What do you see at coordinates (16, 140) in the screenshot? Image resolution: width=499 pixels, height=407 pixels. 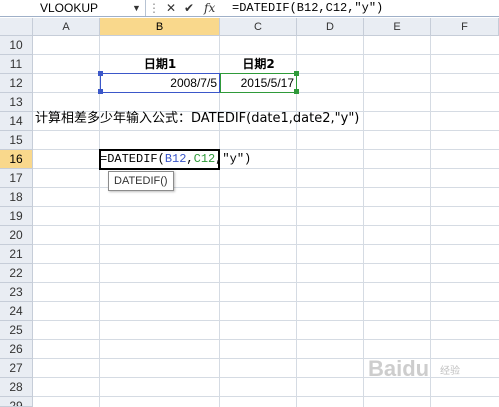 I see `row-header: 15` at bounding box center [16, 140].